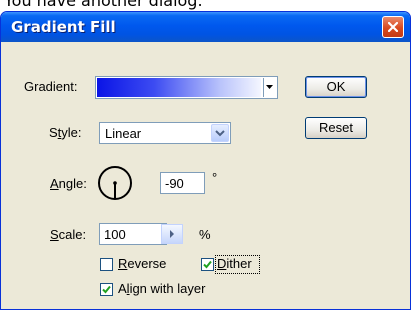 Image resolution: width=411 pixels, height=310 pixels. I want to click on angle-label: Angle:, so click(68, 183).